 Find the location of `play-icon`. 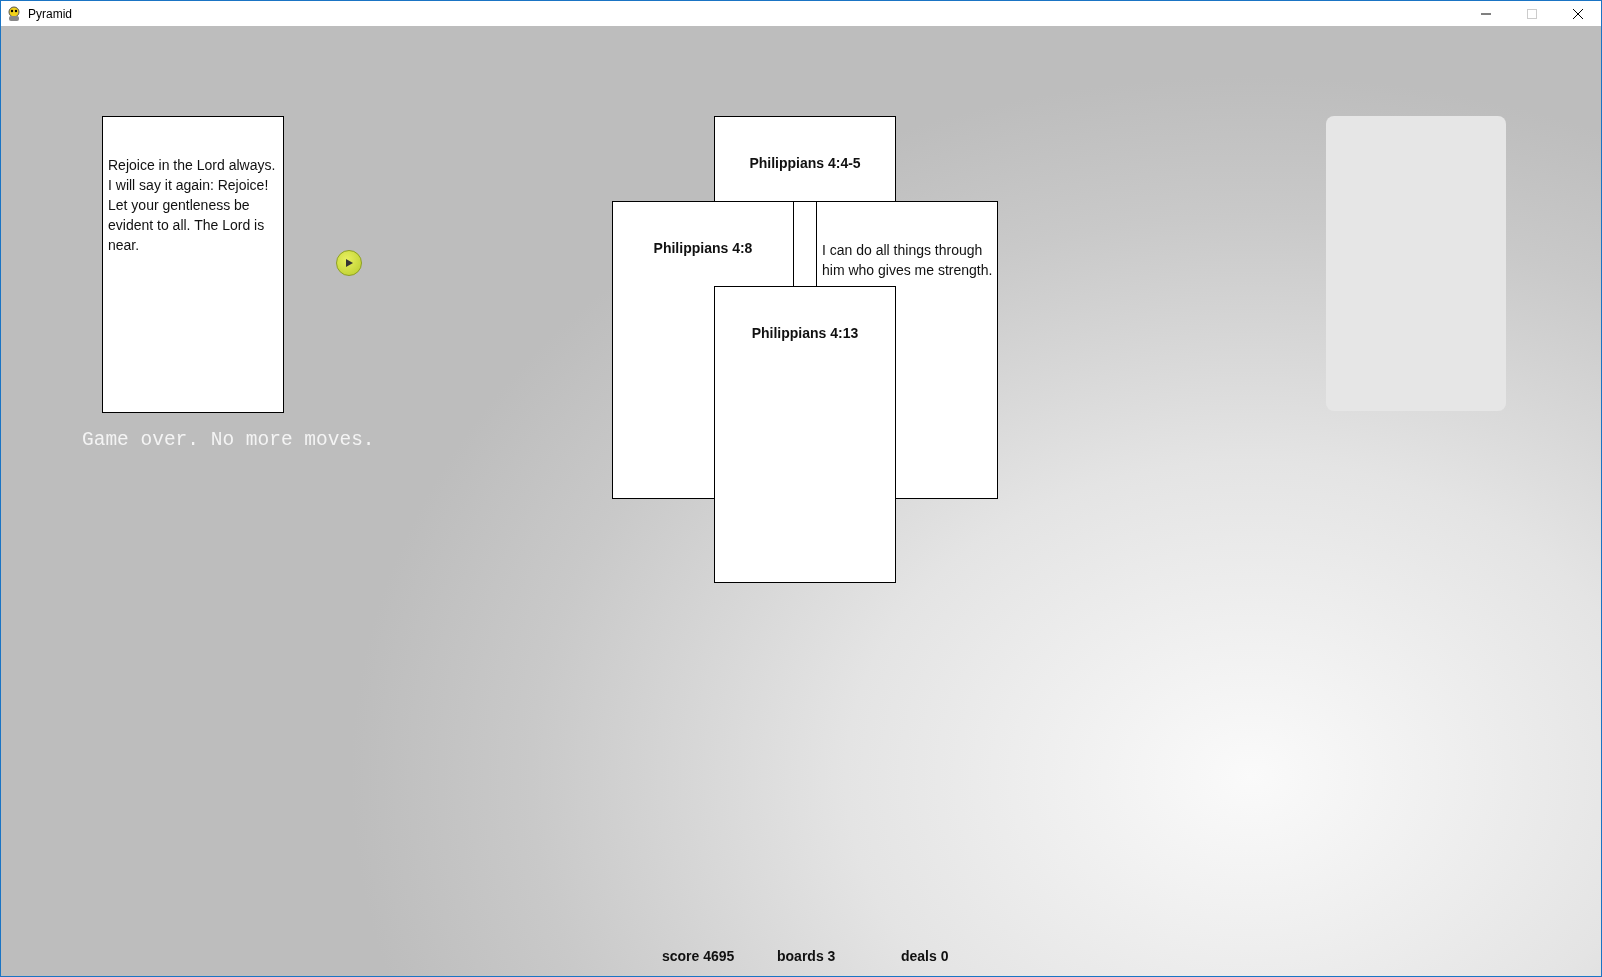

play-icon is located at coordinates (349, 263).